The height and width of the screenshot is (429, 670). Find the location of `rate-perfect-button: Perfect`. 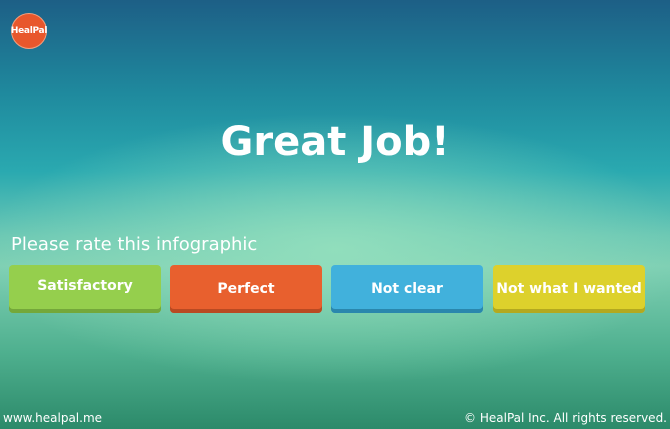

rate-perfect-button: Perfect is located at coordinates (246, 289).